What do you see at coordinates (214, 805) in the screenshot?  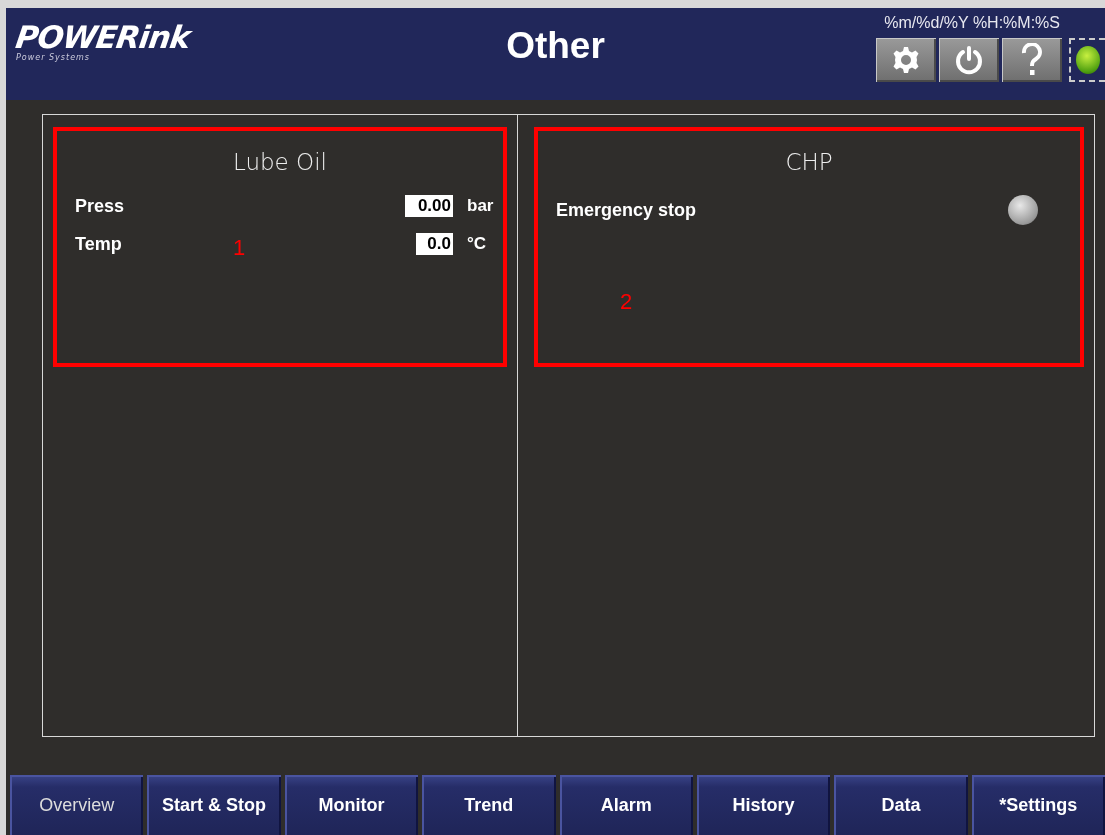 I see `nav-tab: Start & Stop` at bounding box center [214, 805].